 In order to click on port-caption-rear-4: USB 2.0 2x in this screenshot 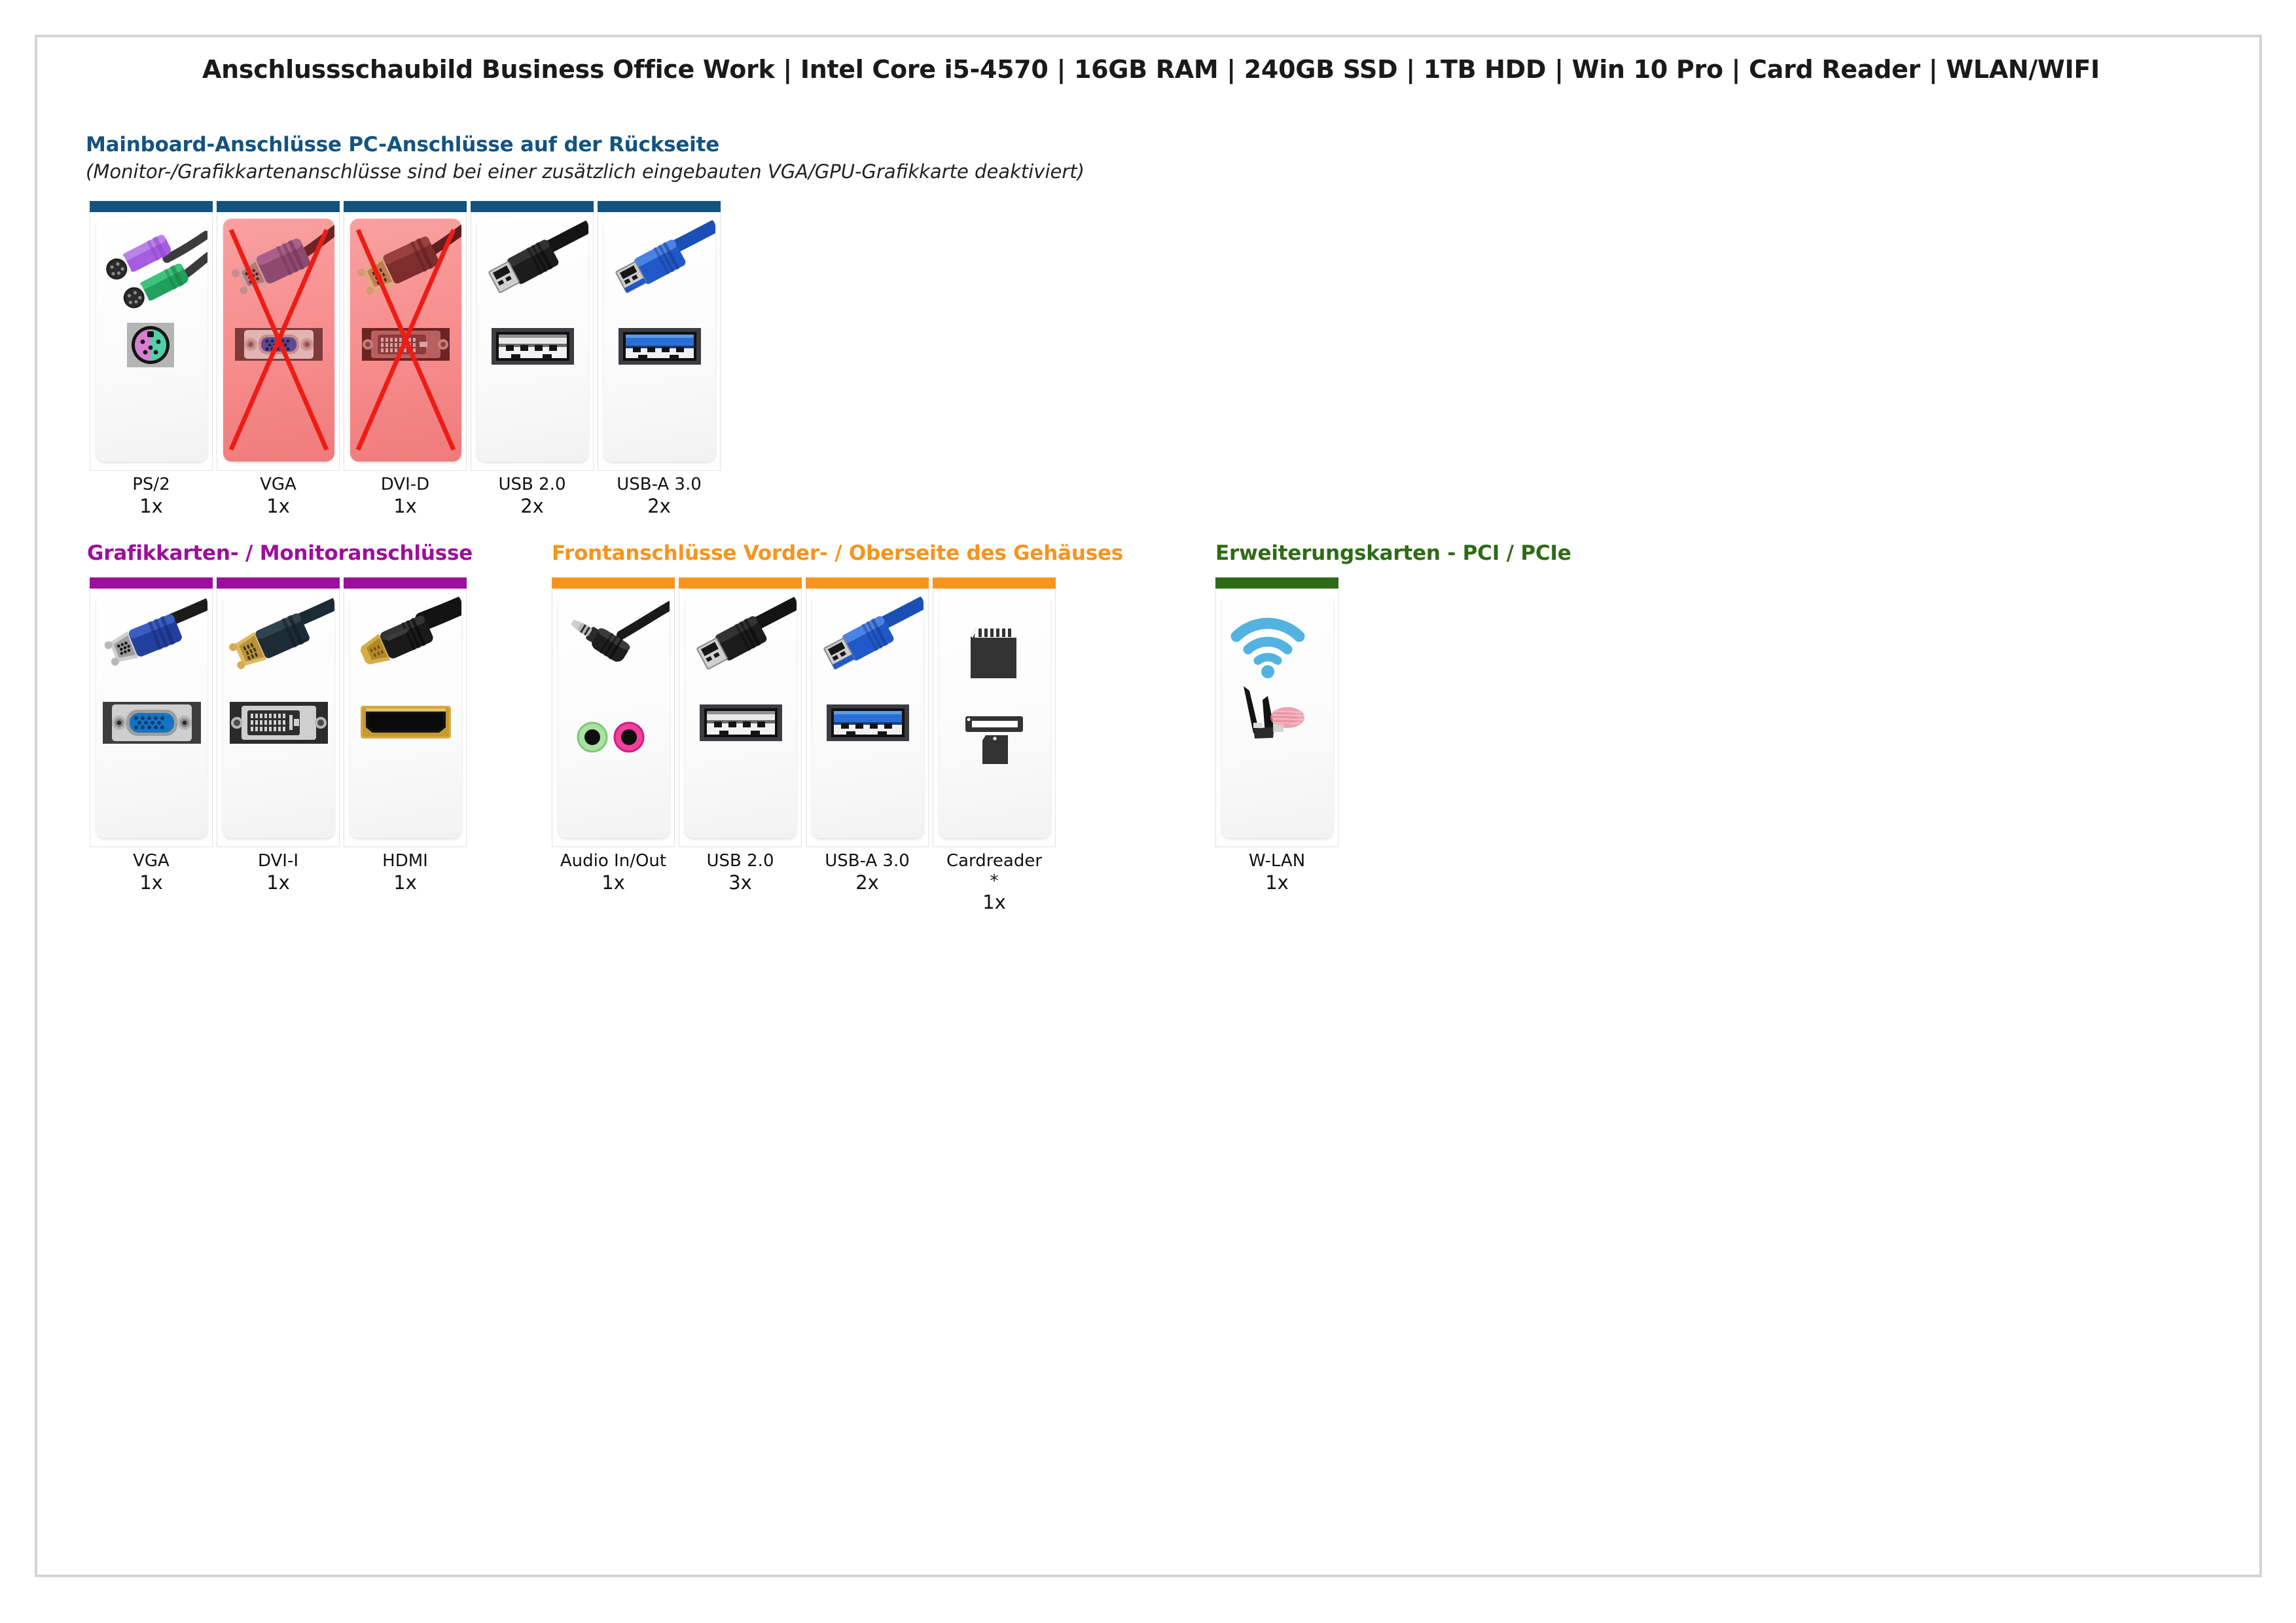, I will do `click(532, 496)`.